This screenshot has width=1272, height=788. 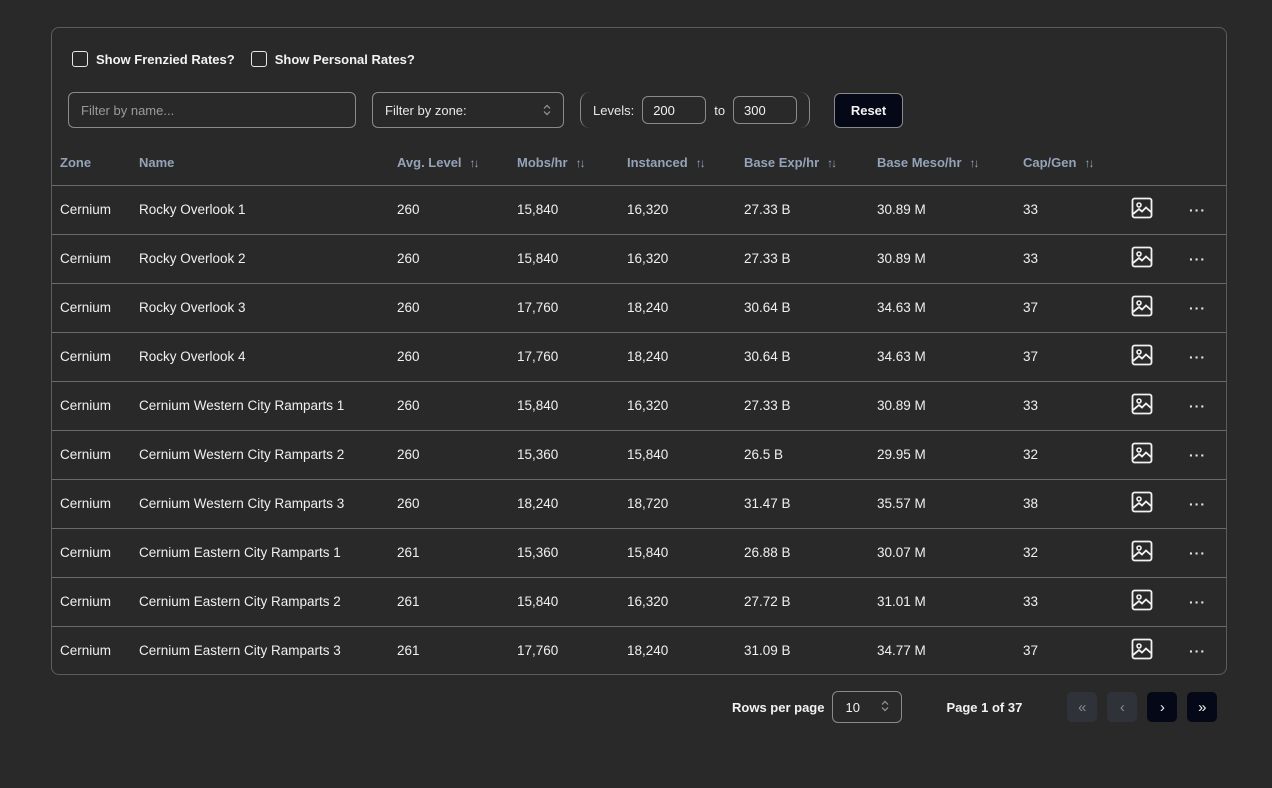 What do you see at coordinates (1077, 163) in the screenshot?
I see `header-cap-gen: Cap/Gen ↑↓` at bounding box center [1077, 163].